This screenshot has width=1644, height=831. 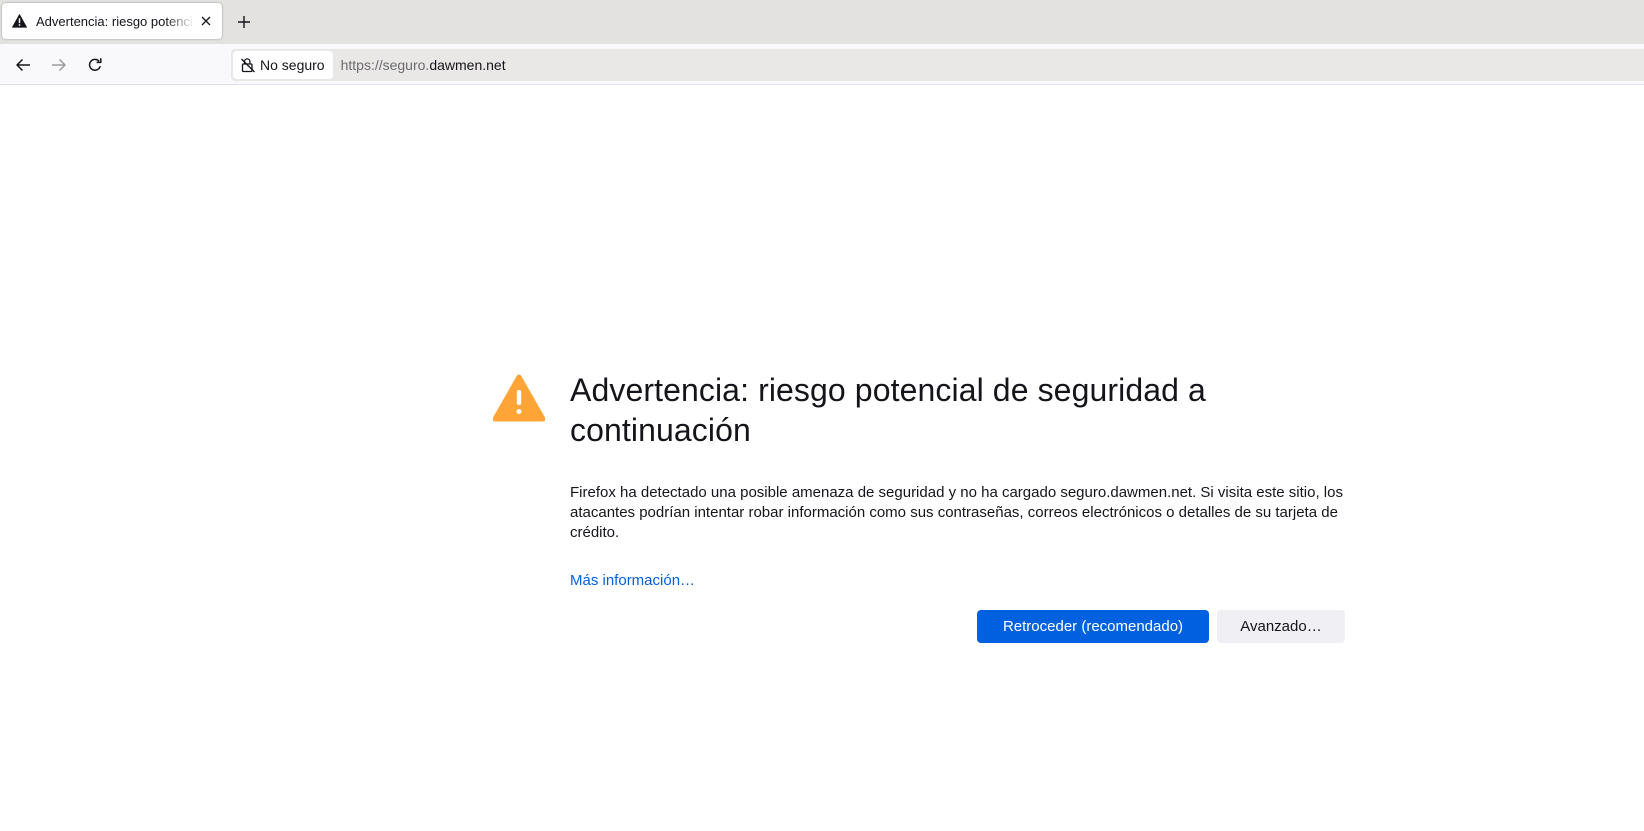 I want to click on identity-box: No seguro, so click(x=283, y=65).